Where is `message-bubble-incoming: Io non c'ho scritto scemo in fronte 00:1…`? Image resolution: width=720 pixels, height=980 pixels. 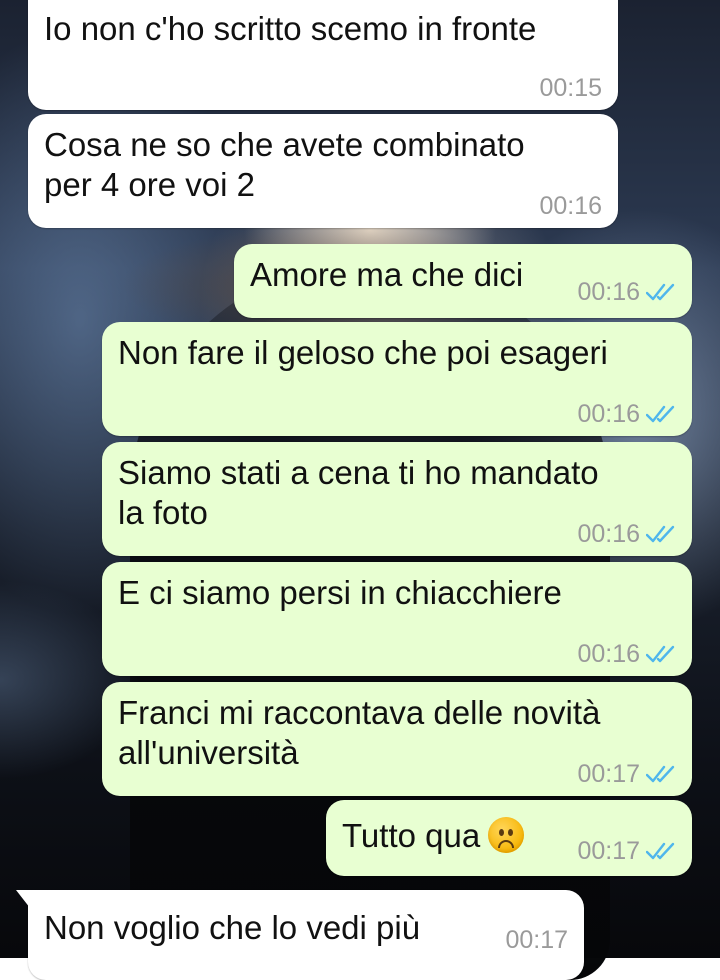 message-bubble-incoming: Io non c'ho scritto scemo in fronte 00:1… is located at coordinates (323, 55).